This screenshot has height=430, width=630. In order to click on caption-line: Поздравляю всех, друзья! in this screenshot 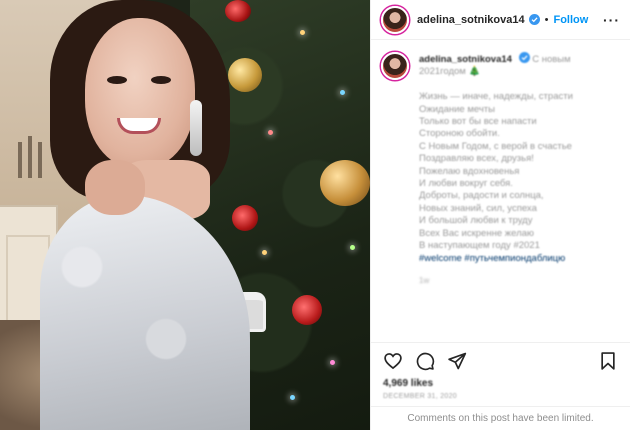, I will do `click(476, 159)`.